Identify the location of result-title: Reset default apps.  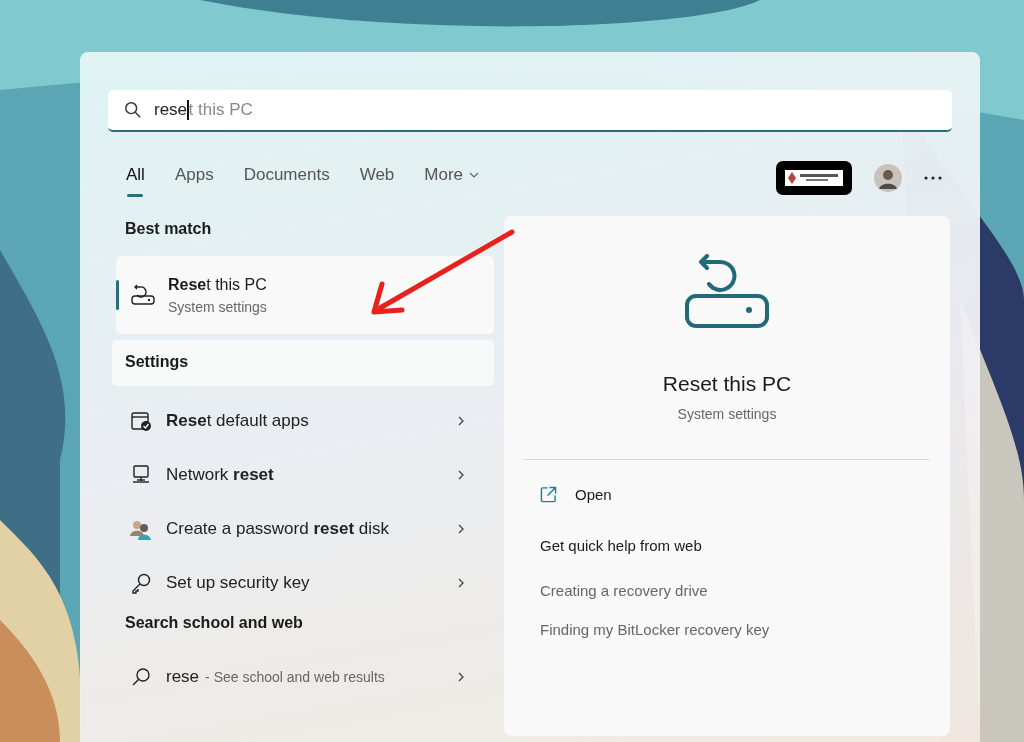
(237, 421).